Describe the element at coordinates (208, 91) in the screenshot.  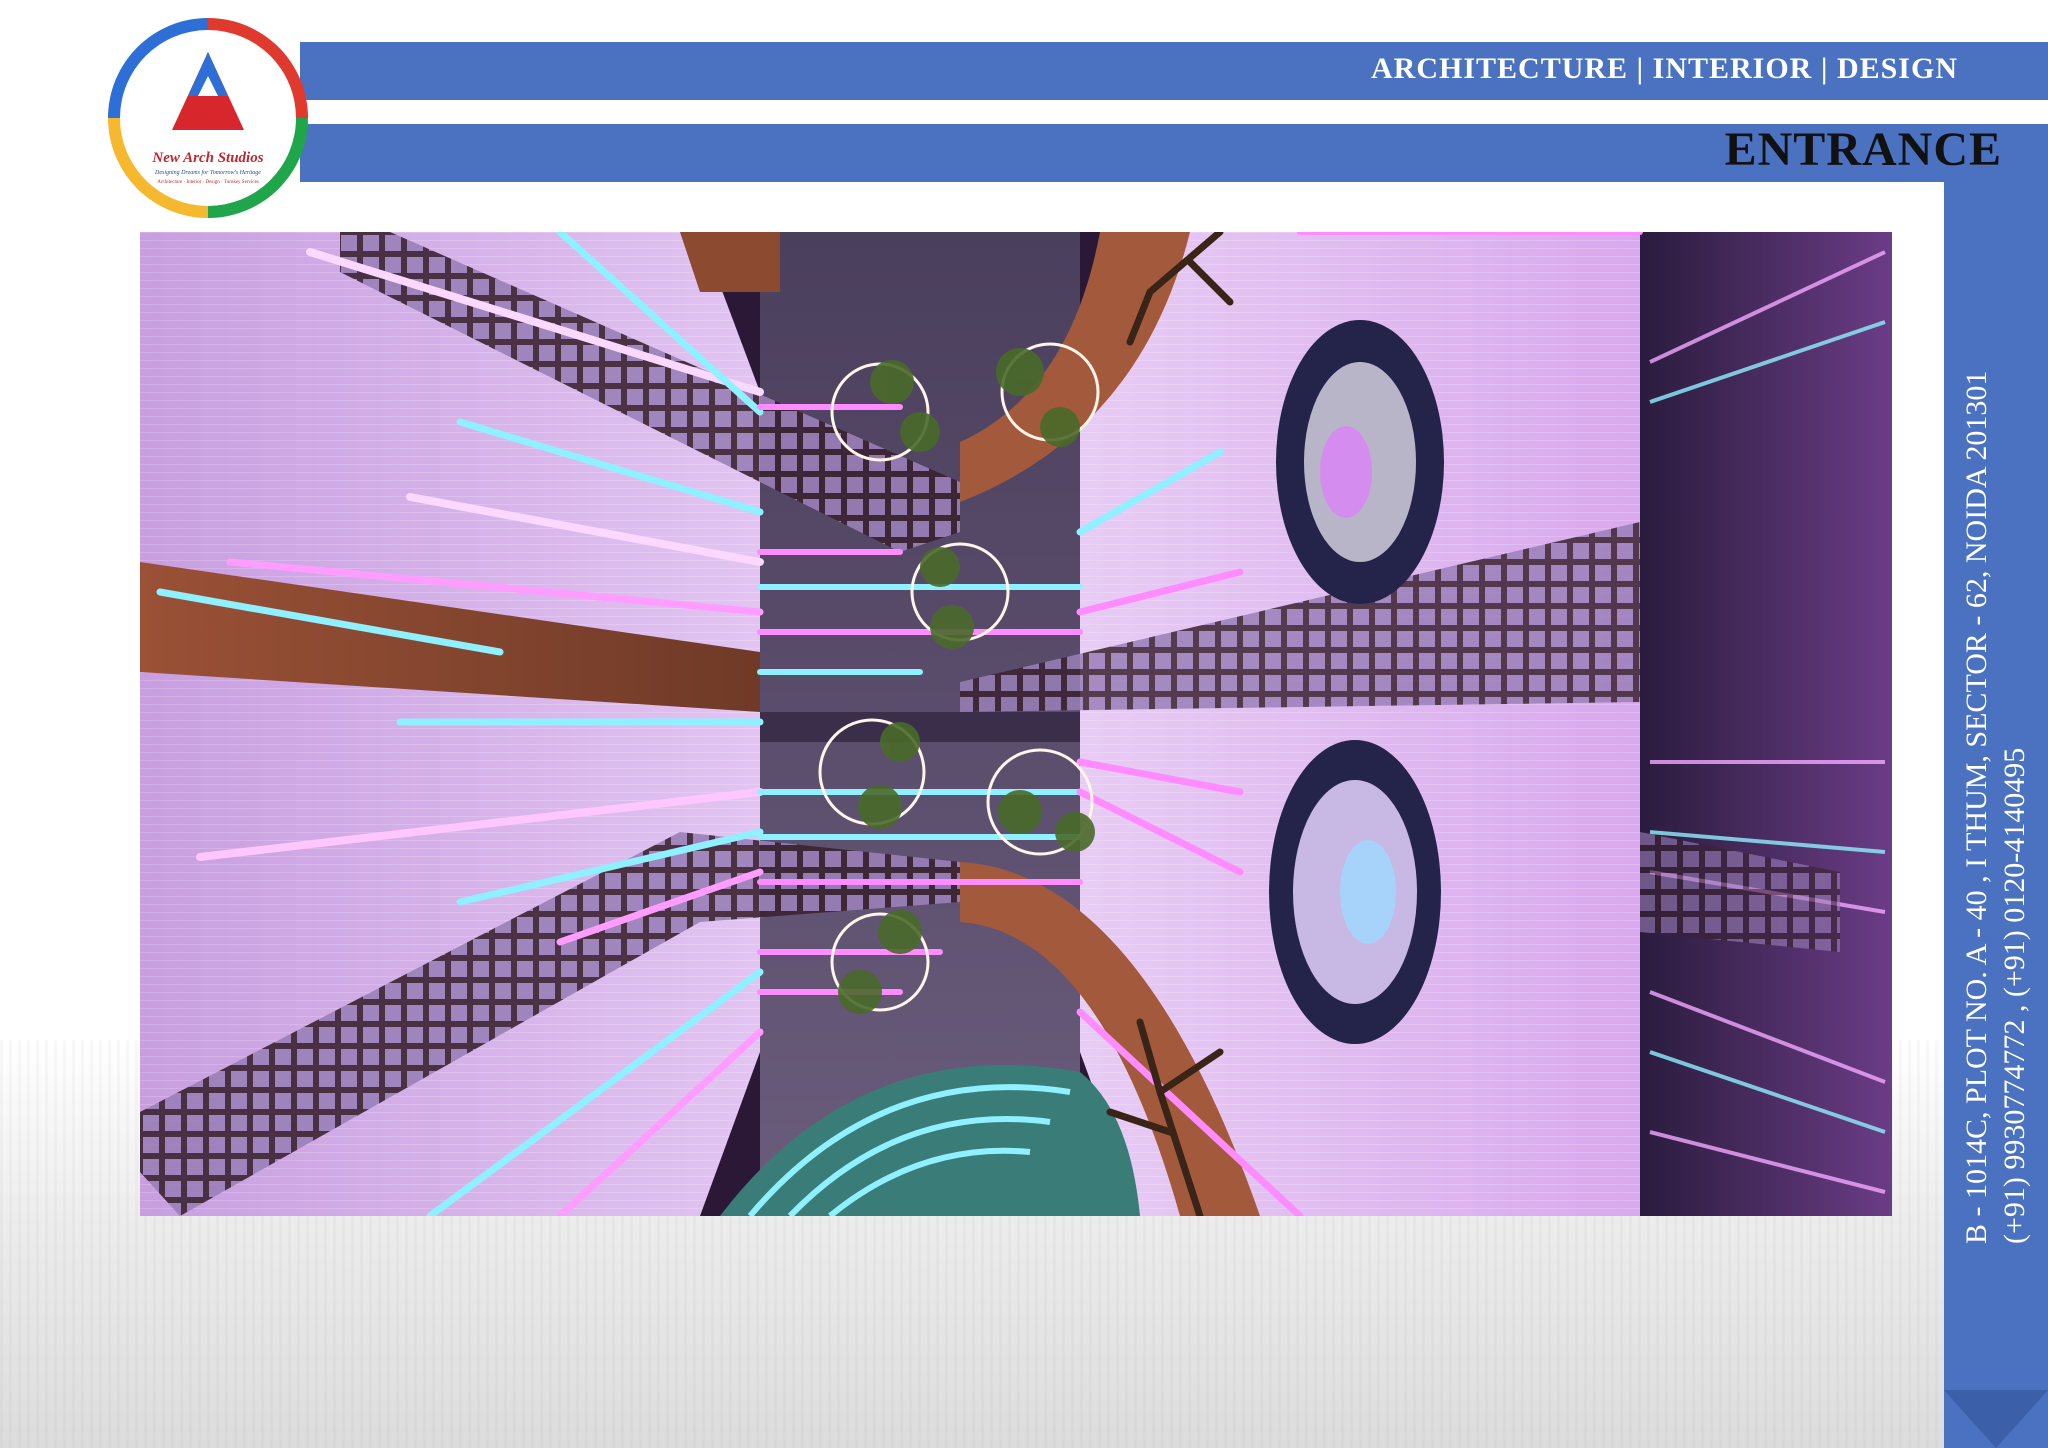
I see `logo-triangle-icon` at that location.